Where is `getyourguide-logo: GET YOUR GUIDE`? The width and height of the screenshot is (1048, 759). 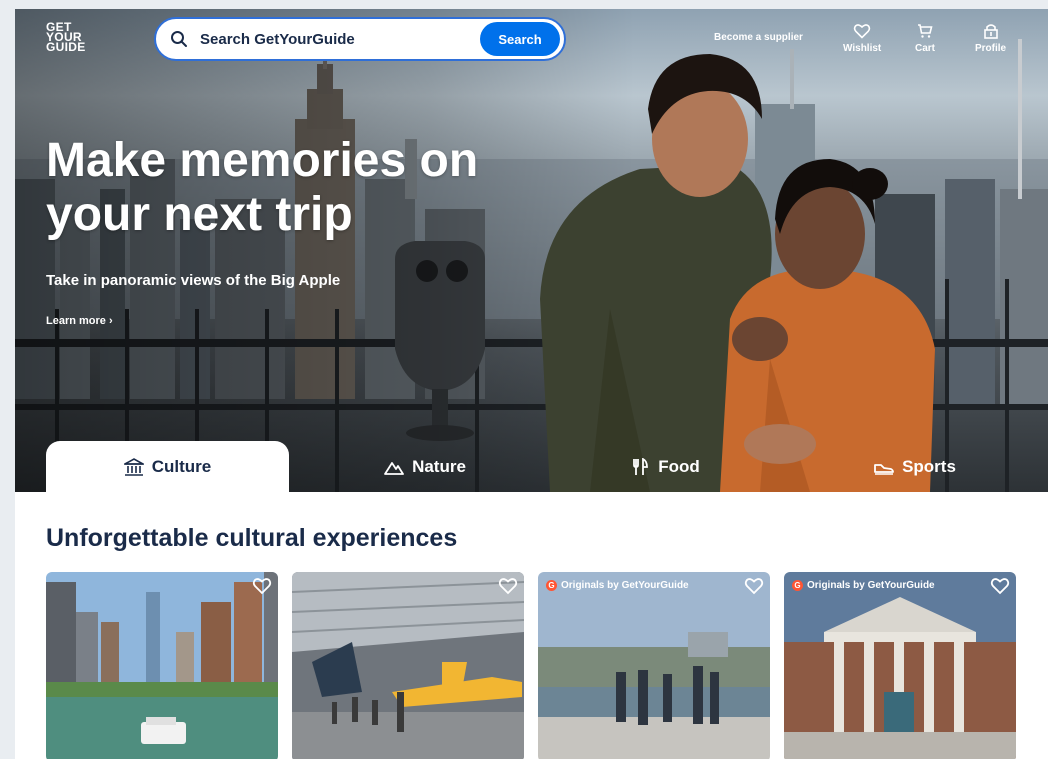 getyourguide-logo: GET YOUR GUIDE is located at coordinates (66, 37).